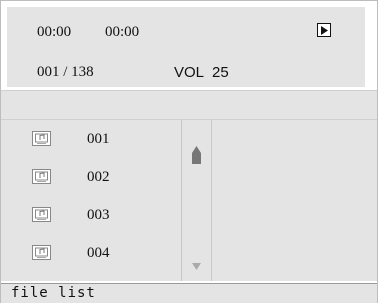 This screenshot has width=378, height=303. I want to click on file-list-scrollbar, so click(196, 200).